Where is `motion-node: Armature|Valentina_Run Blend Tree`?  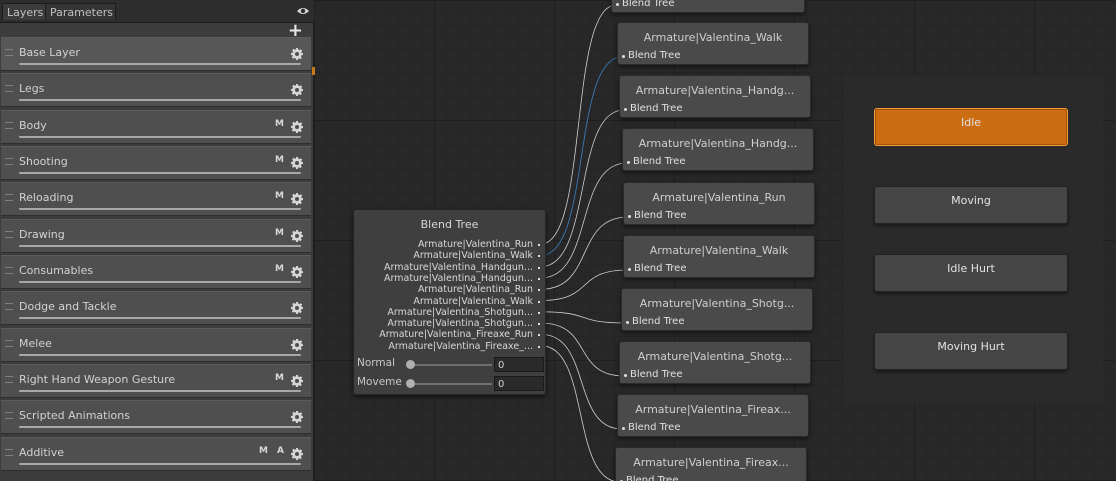 motion-node: Armature|Valentina_Run Blend Tree is located at coordinates (719, 203).